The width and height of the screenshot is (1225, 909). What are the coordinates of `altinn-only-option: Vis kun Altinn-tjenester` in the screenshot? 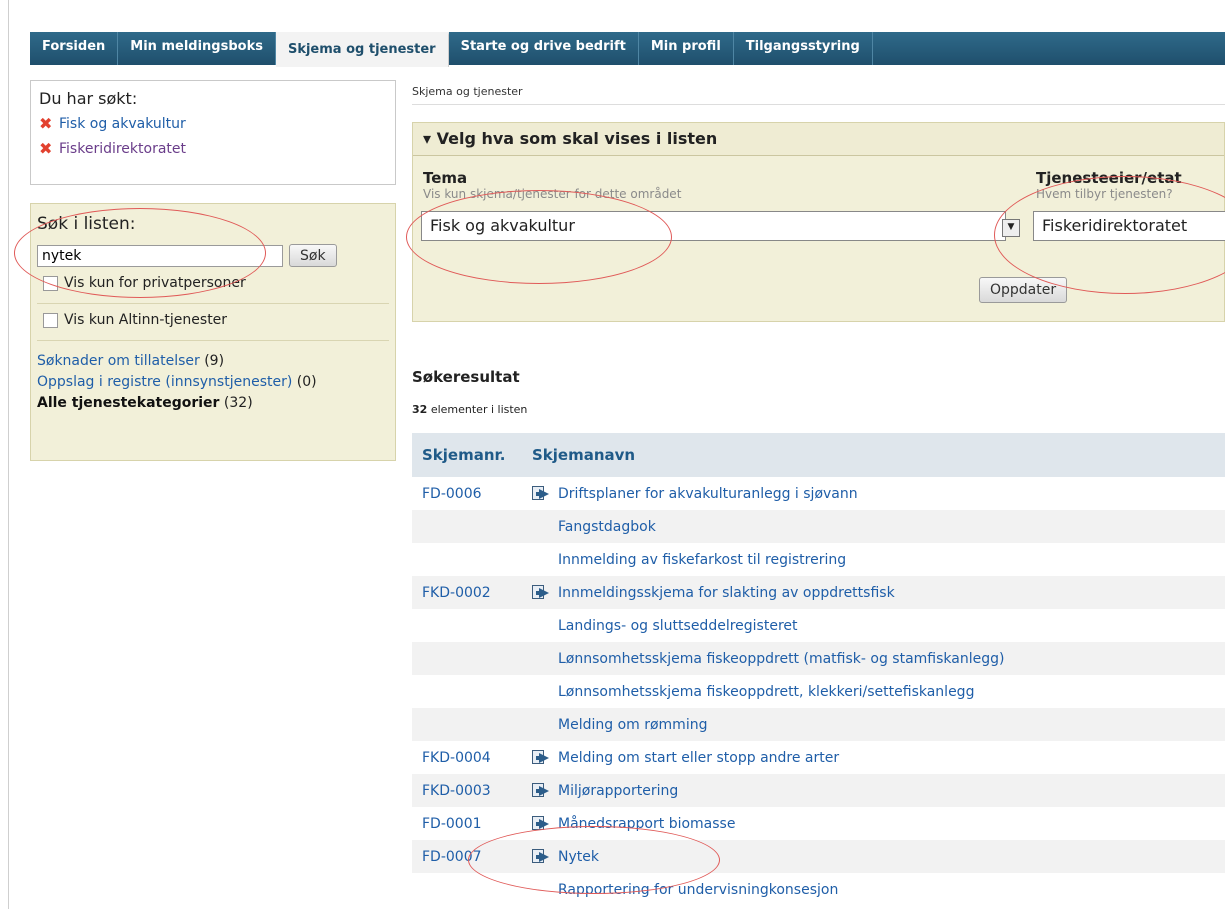 It's located at (213, 322).